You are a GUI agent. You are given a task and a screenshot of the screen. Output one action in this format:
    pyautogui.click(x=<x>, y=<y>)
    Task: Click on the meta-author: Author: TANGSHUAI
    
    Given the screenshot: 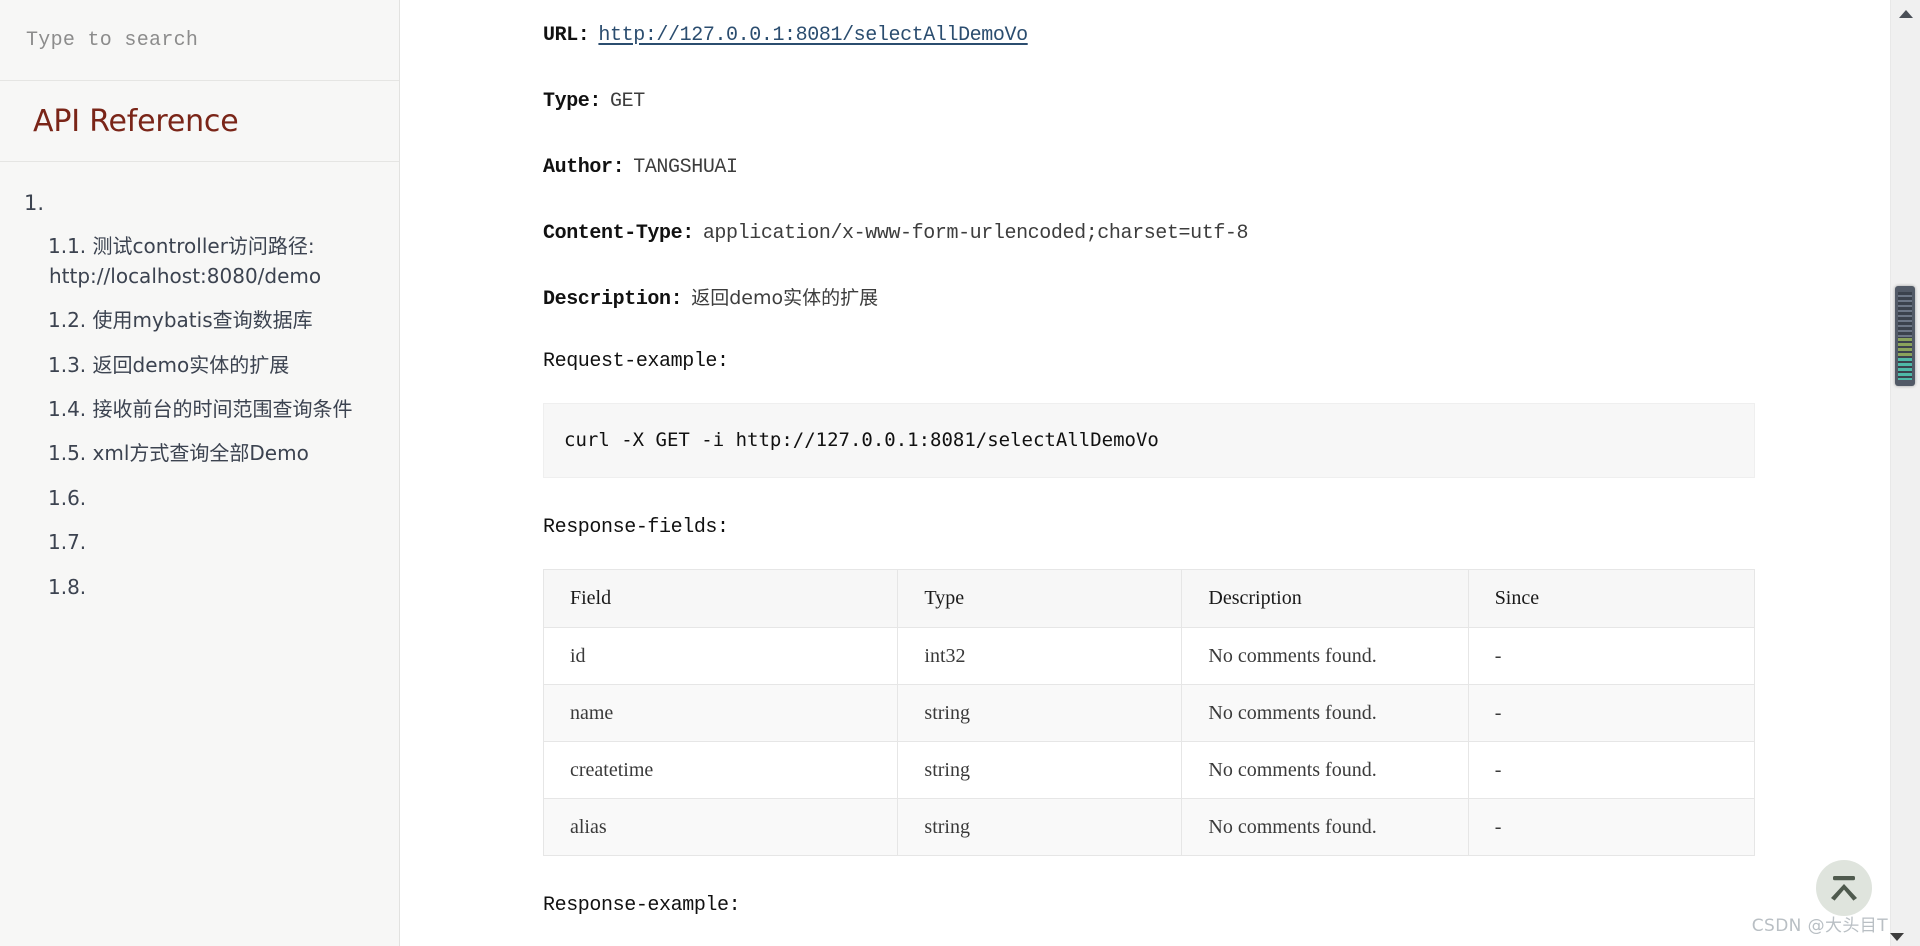 What is the action you would take?
    pyautogui.click(x=1231, y=166)
    